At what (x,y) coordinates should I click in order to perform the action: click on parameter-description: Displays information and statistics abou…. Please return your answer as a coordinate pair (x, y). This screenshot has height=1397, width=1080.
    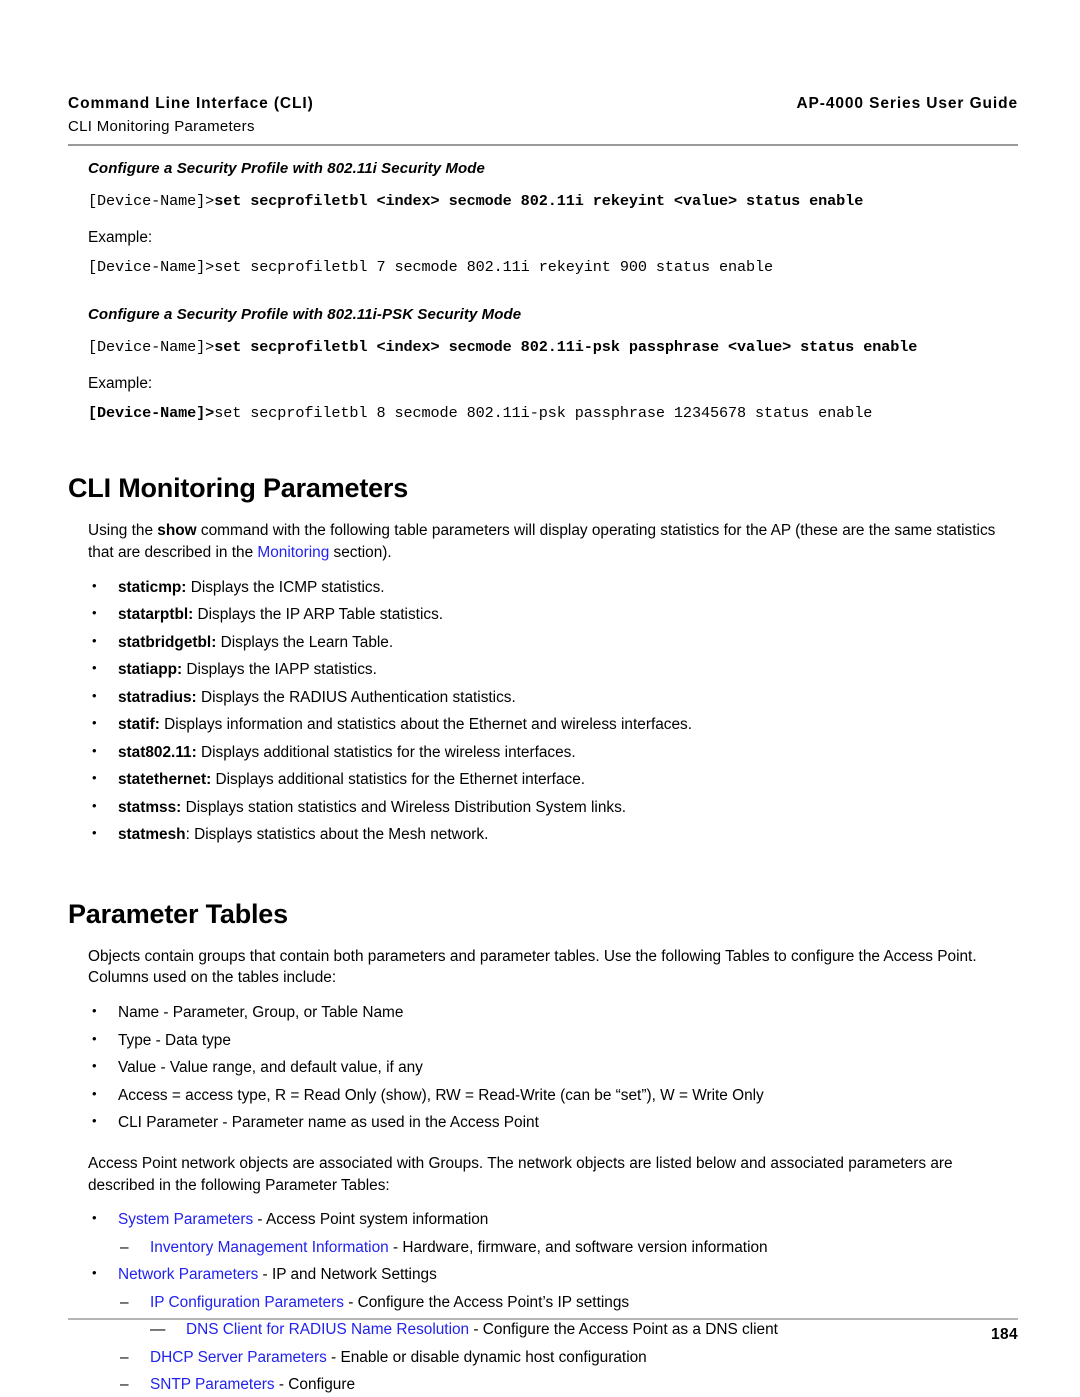
    Looking at the image, I should click on (426, 725).